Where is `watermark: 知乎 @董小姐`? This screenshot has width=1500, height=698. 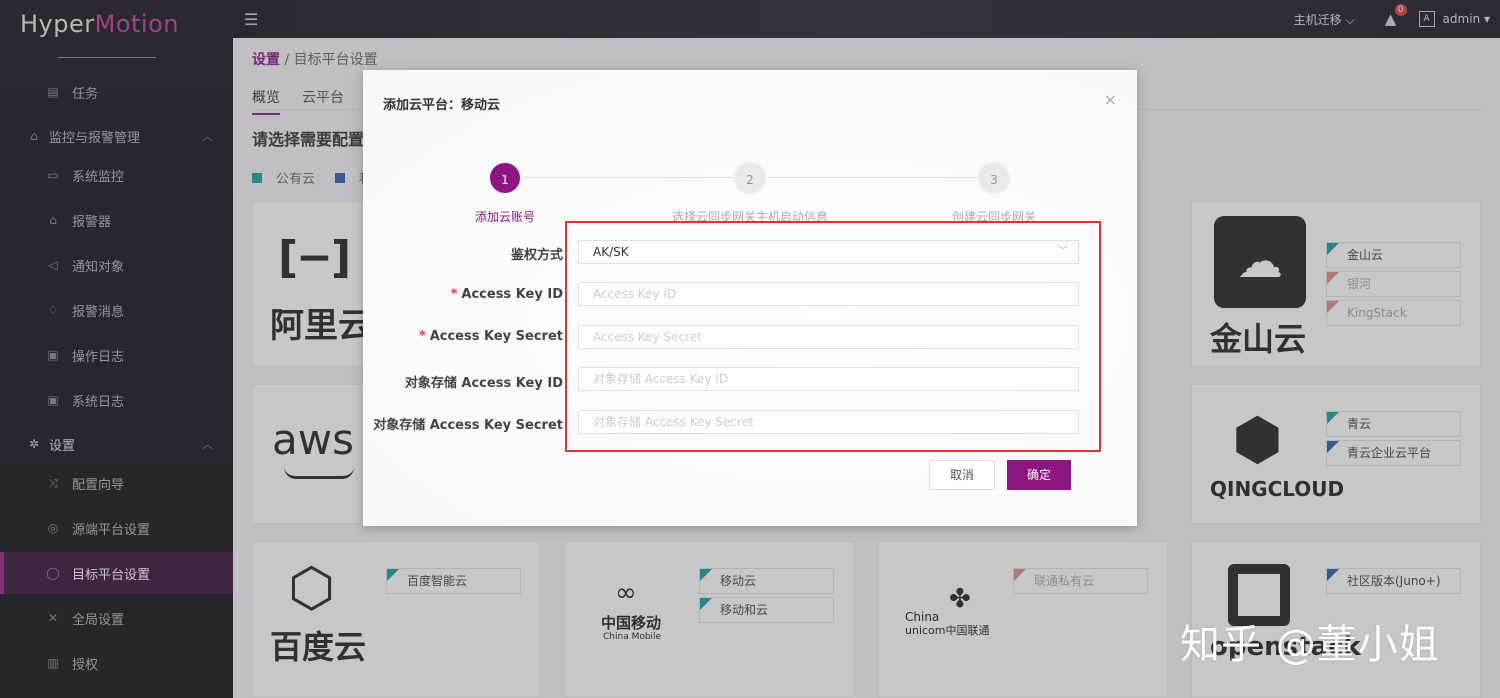 watermark: 知乎 @董小姐 is located at coordinates (1310, 645).